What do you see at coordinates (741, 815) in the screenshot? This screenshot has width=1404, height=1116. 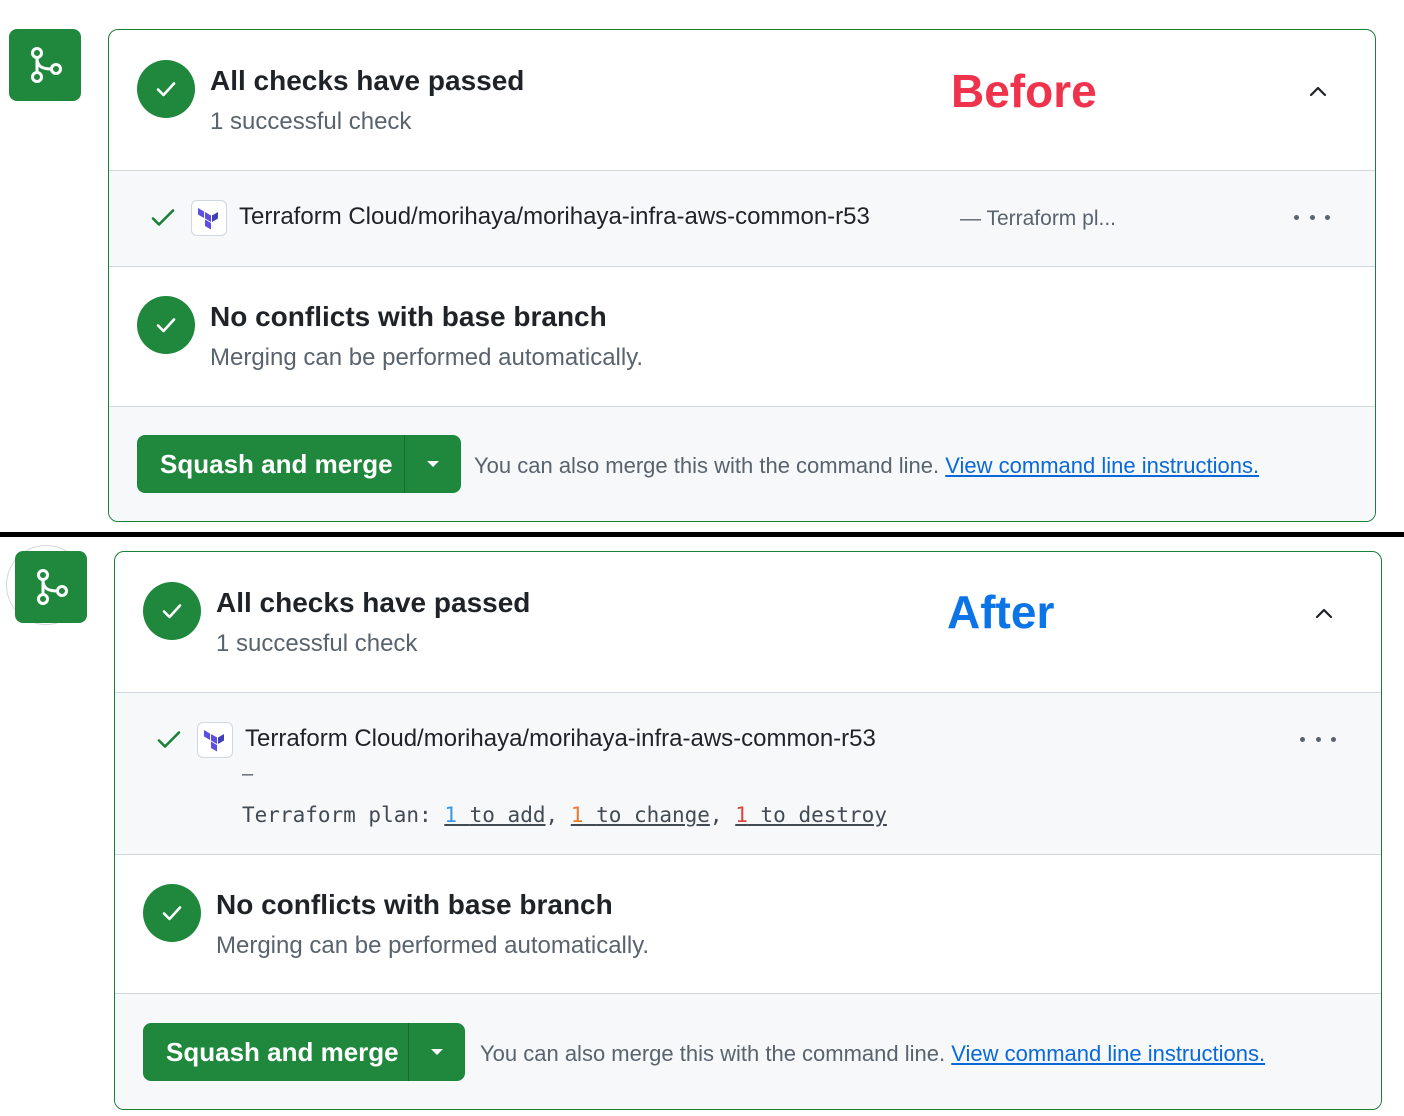 I see `plan-destroy-count: 1` at bounding box center [741, 815].